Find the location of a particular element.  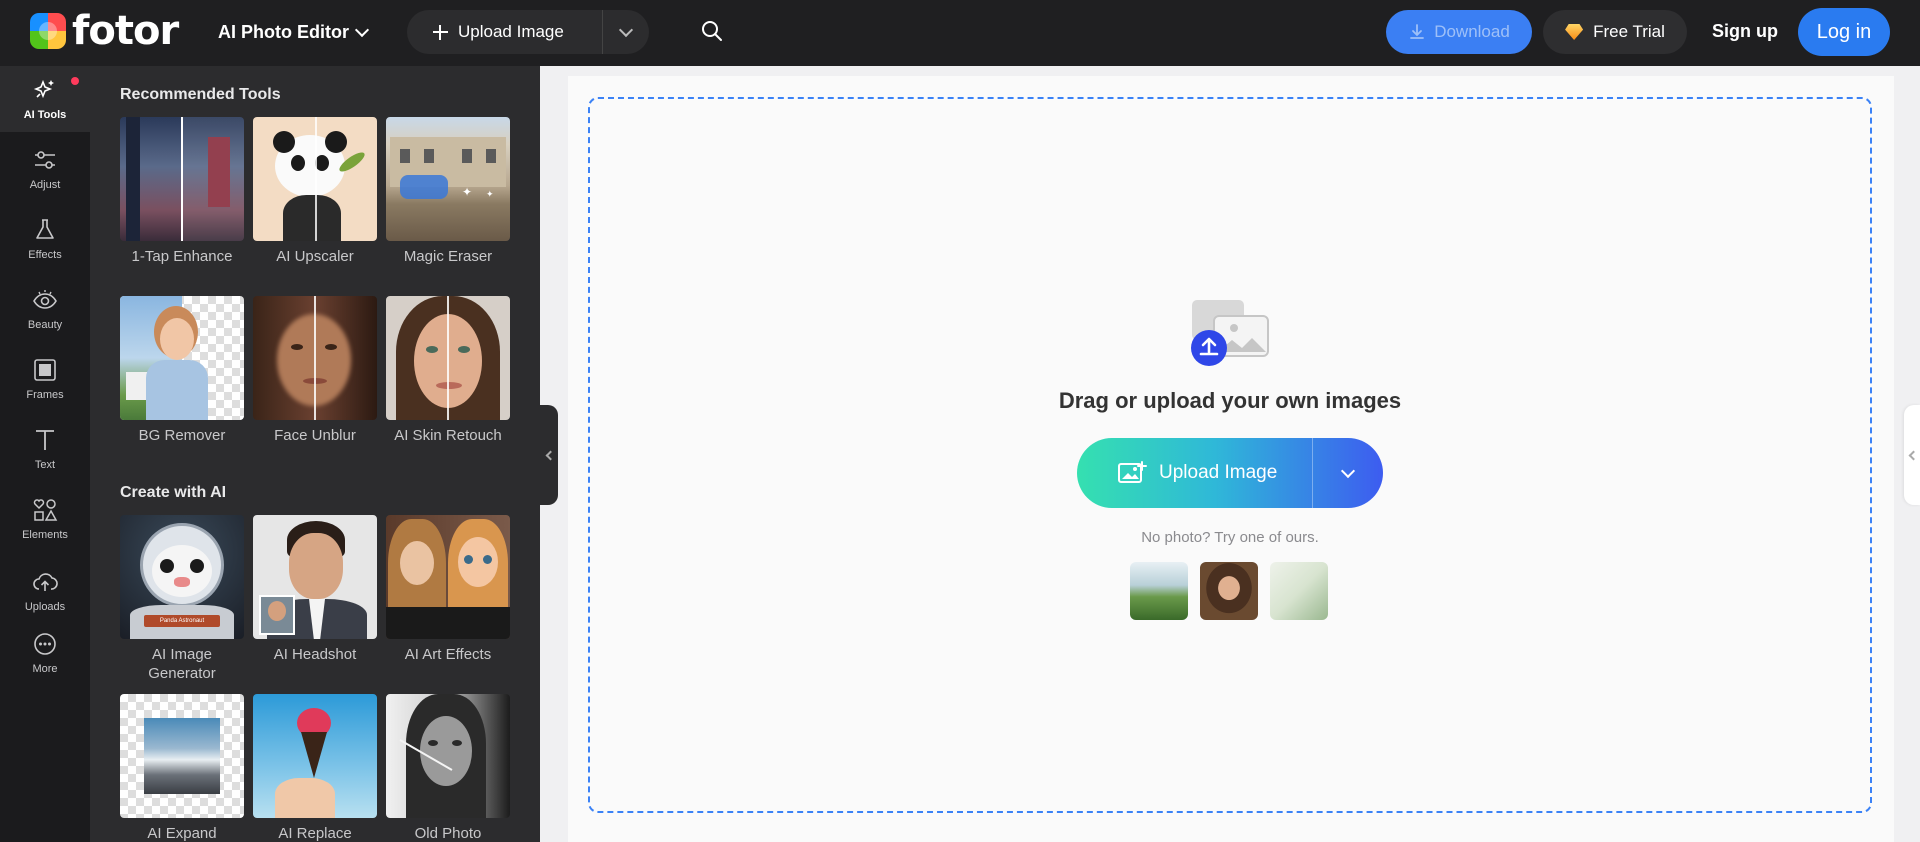

shapes-icon is located at coordinates (45, 510).